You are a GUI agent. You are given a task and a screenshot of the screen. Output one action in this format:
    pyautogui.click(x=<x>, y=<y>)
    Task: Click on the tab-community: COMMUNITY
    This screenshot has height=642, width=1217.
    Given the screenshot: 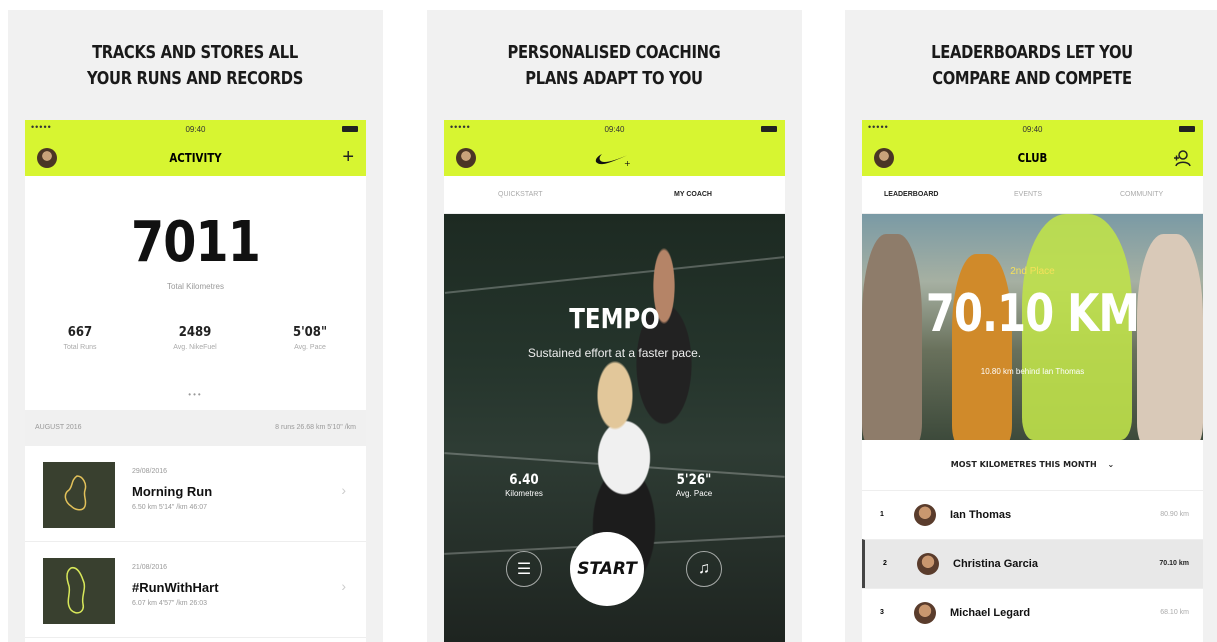 What is the action you would take?
    pyautogui.click(x=1141, y=194)
    